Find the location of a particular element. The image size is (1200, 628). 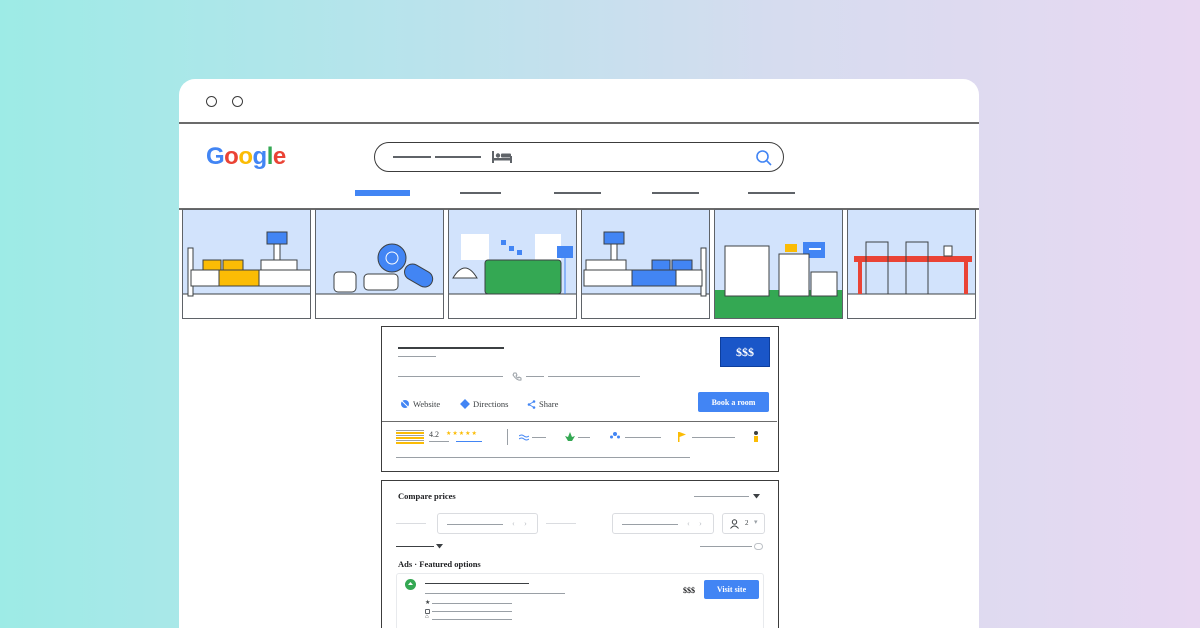

person-icon is located at coordinates (734, 524).